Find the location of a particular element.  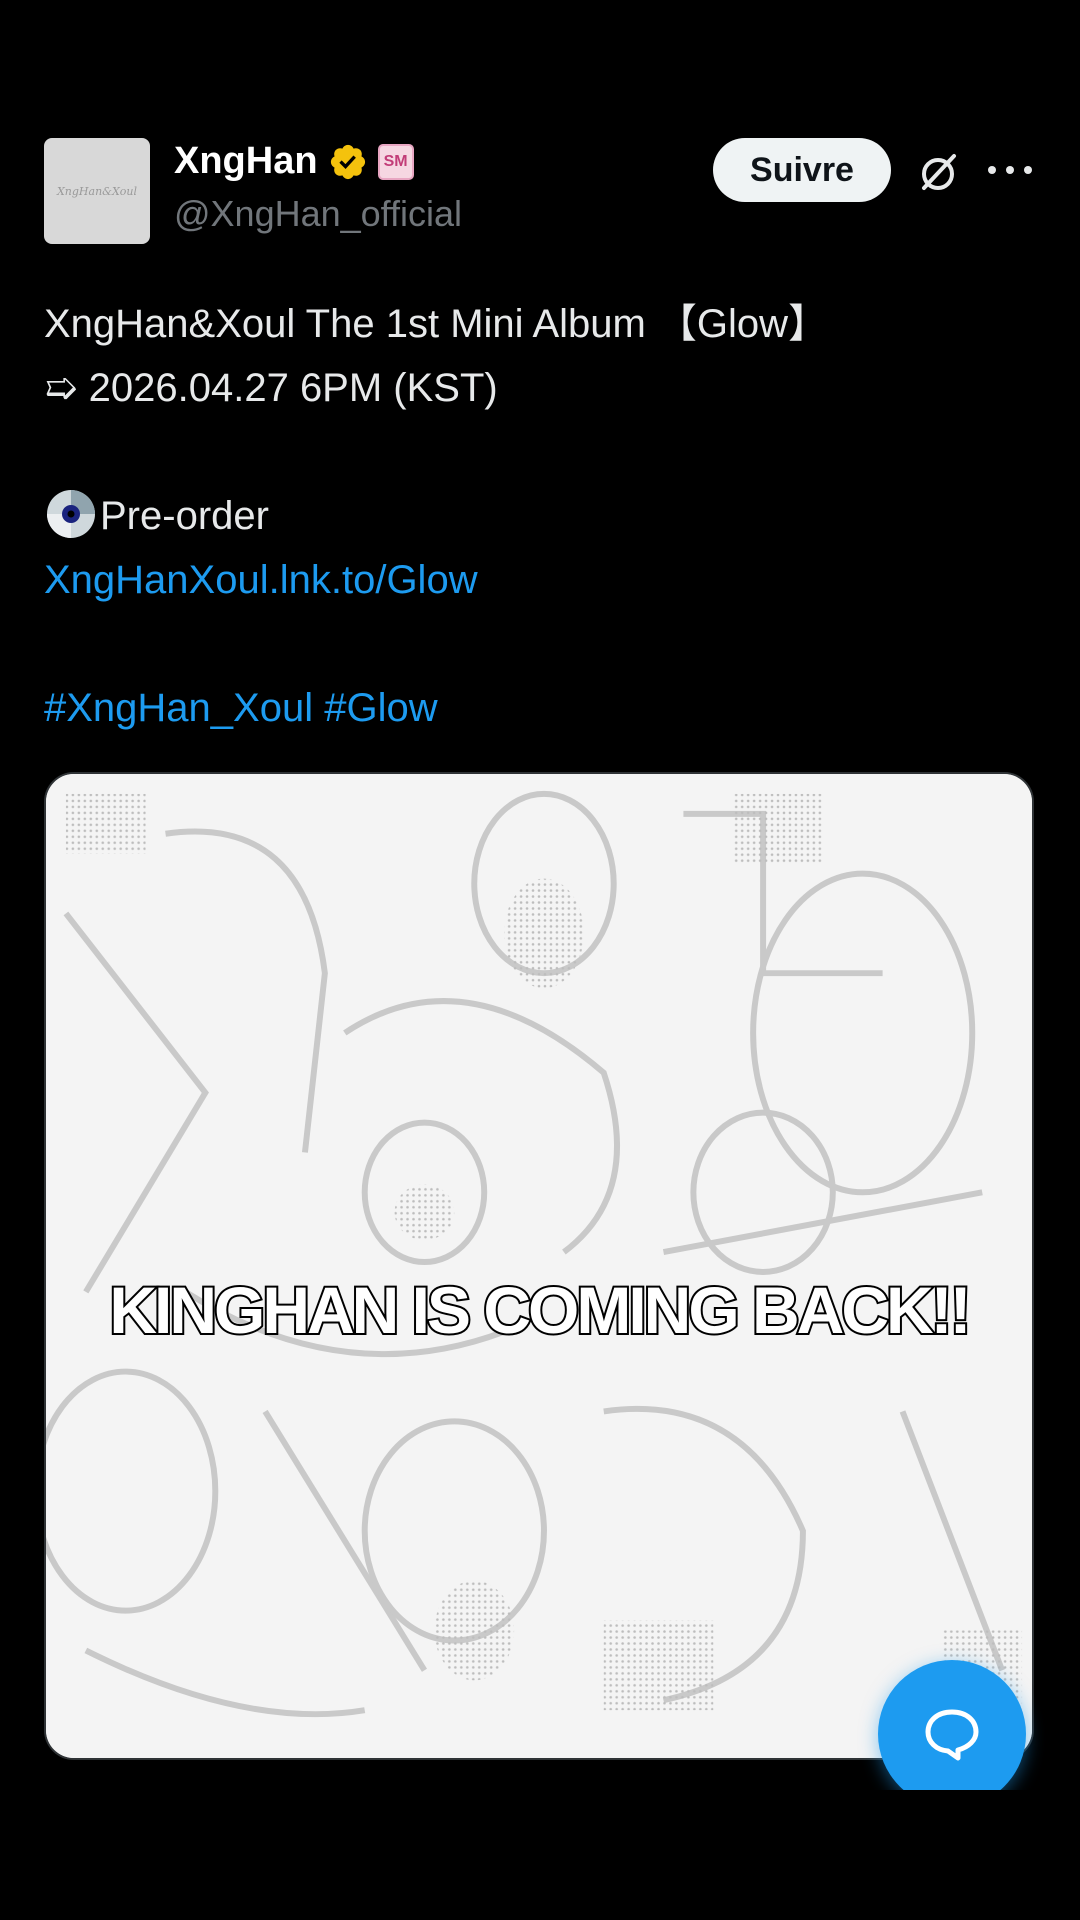

hashtag-link: #Glow is located at coordinates (380, 708).